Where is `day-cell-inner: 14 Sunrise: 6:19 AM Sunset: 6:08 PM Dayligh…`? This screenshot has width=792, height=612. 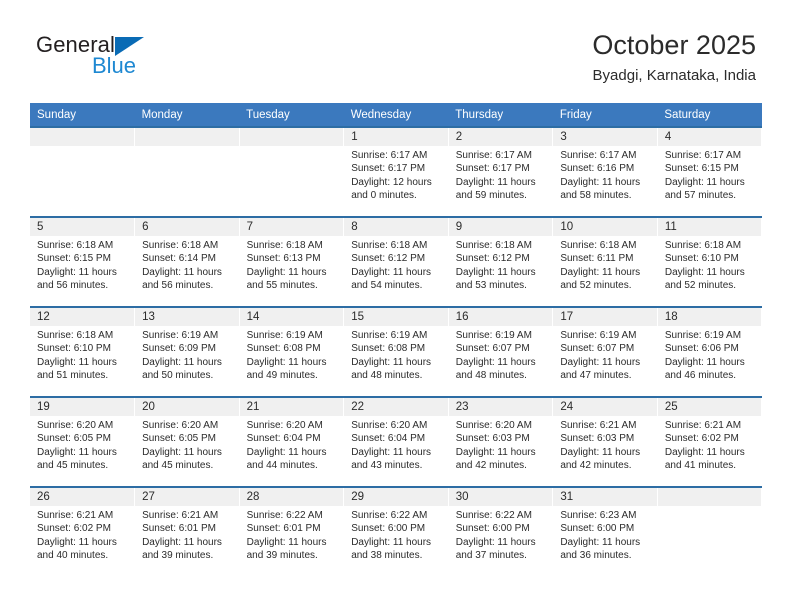 day-cell-inner: 14 Sunrise: 6:19 AM Sunset: 6:08 PM Dayligh… is located at coordinates (291, 352).